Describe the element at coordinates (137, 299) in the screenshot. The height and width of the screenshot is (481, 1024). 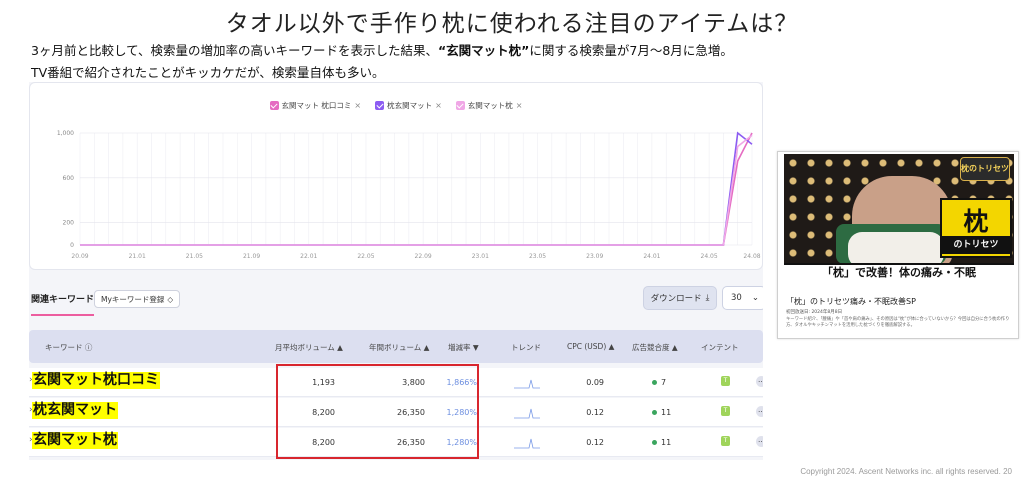
I see `my-keyword-register-button: Myキーワード登録 ◇` at that location.